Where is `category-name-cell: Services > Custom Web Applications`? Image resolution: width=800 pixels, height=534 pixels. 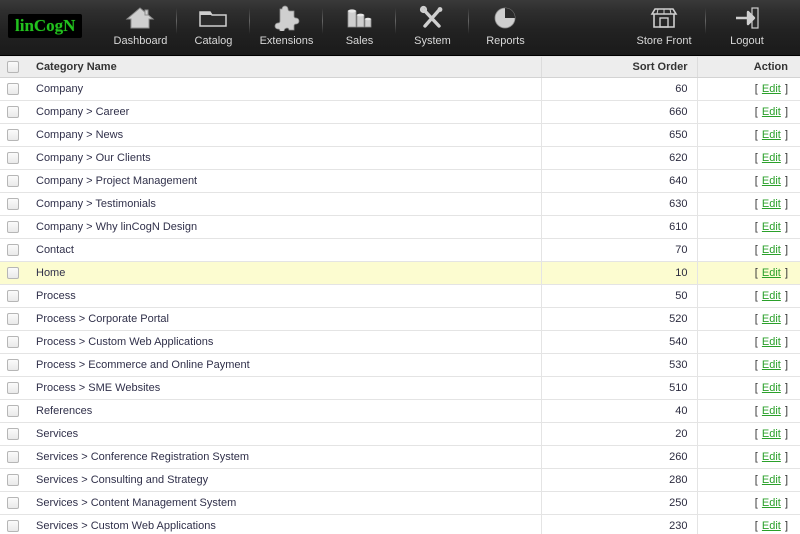 category-name-cell: Services > Custom Web Applications is located at coordinates (284, 524).